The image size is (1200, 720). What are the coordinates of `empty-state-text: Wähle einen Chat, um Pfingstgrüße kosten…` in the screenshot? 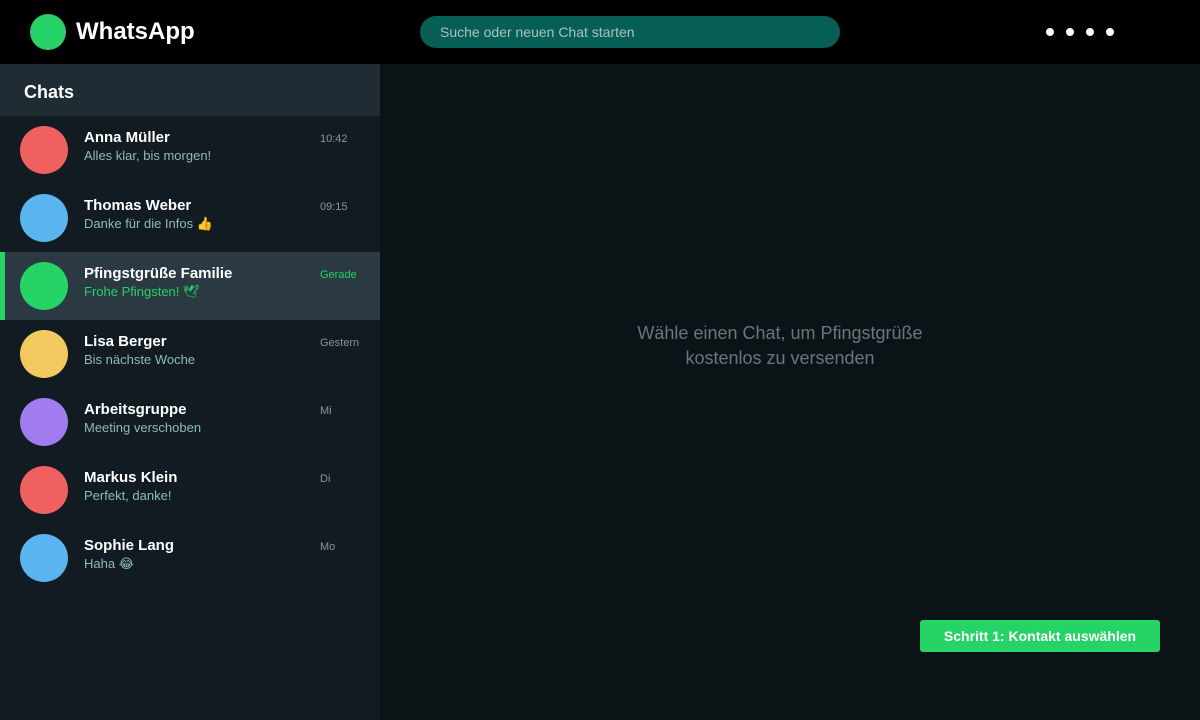 It's located at (780, 346).